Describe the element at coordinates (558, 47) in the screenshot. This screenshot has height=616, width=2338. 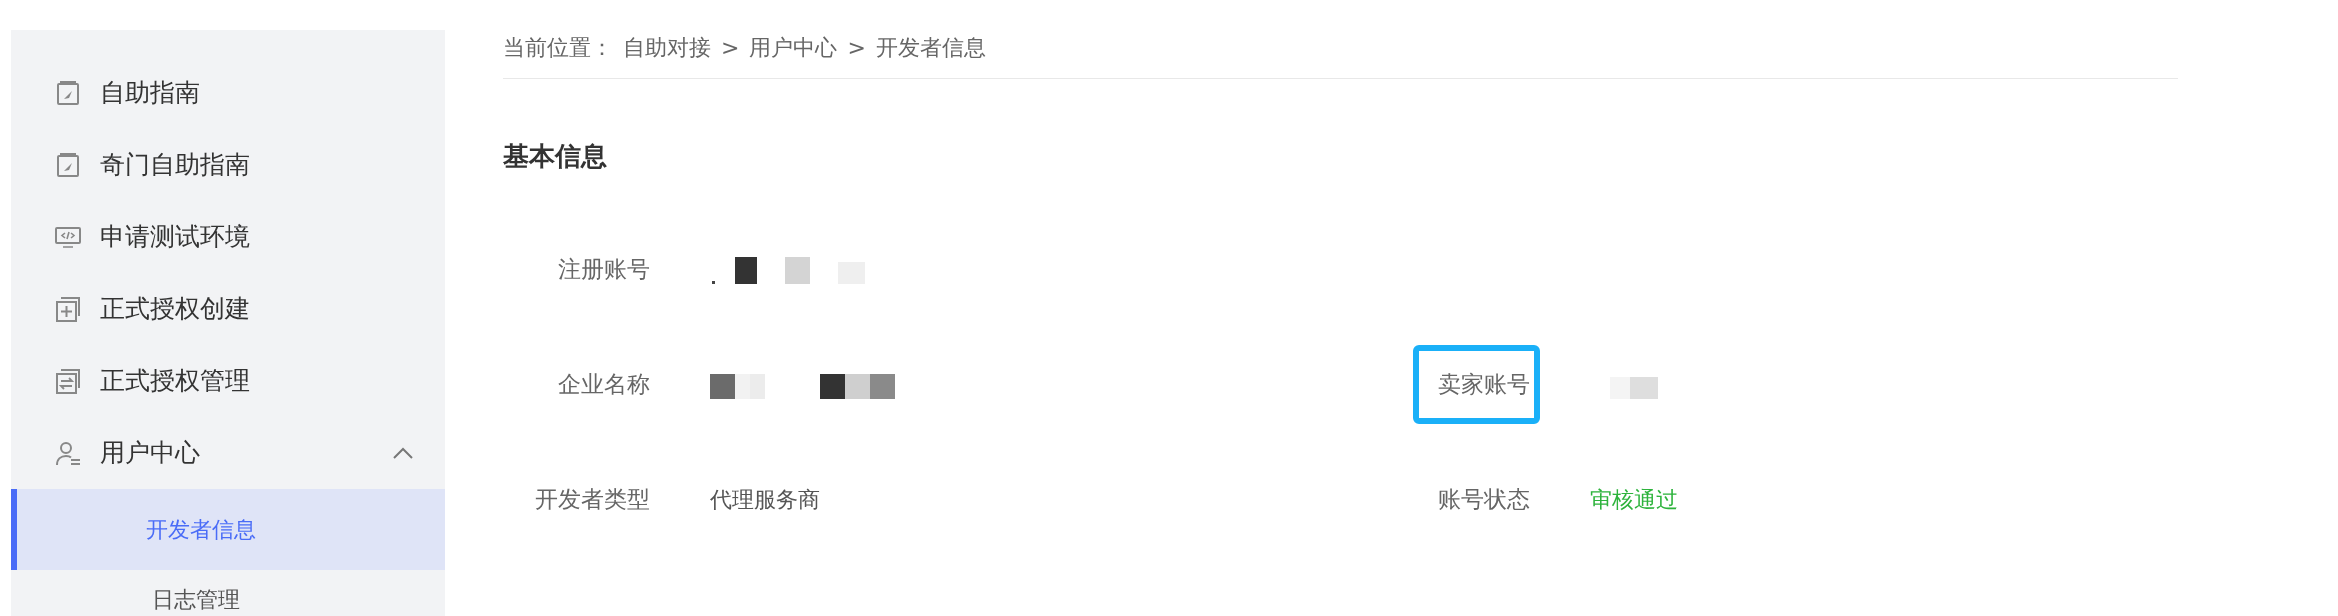
I see `breadcrumb-label: 当前位置：` at that location.